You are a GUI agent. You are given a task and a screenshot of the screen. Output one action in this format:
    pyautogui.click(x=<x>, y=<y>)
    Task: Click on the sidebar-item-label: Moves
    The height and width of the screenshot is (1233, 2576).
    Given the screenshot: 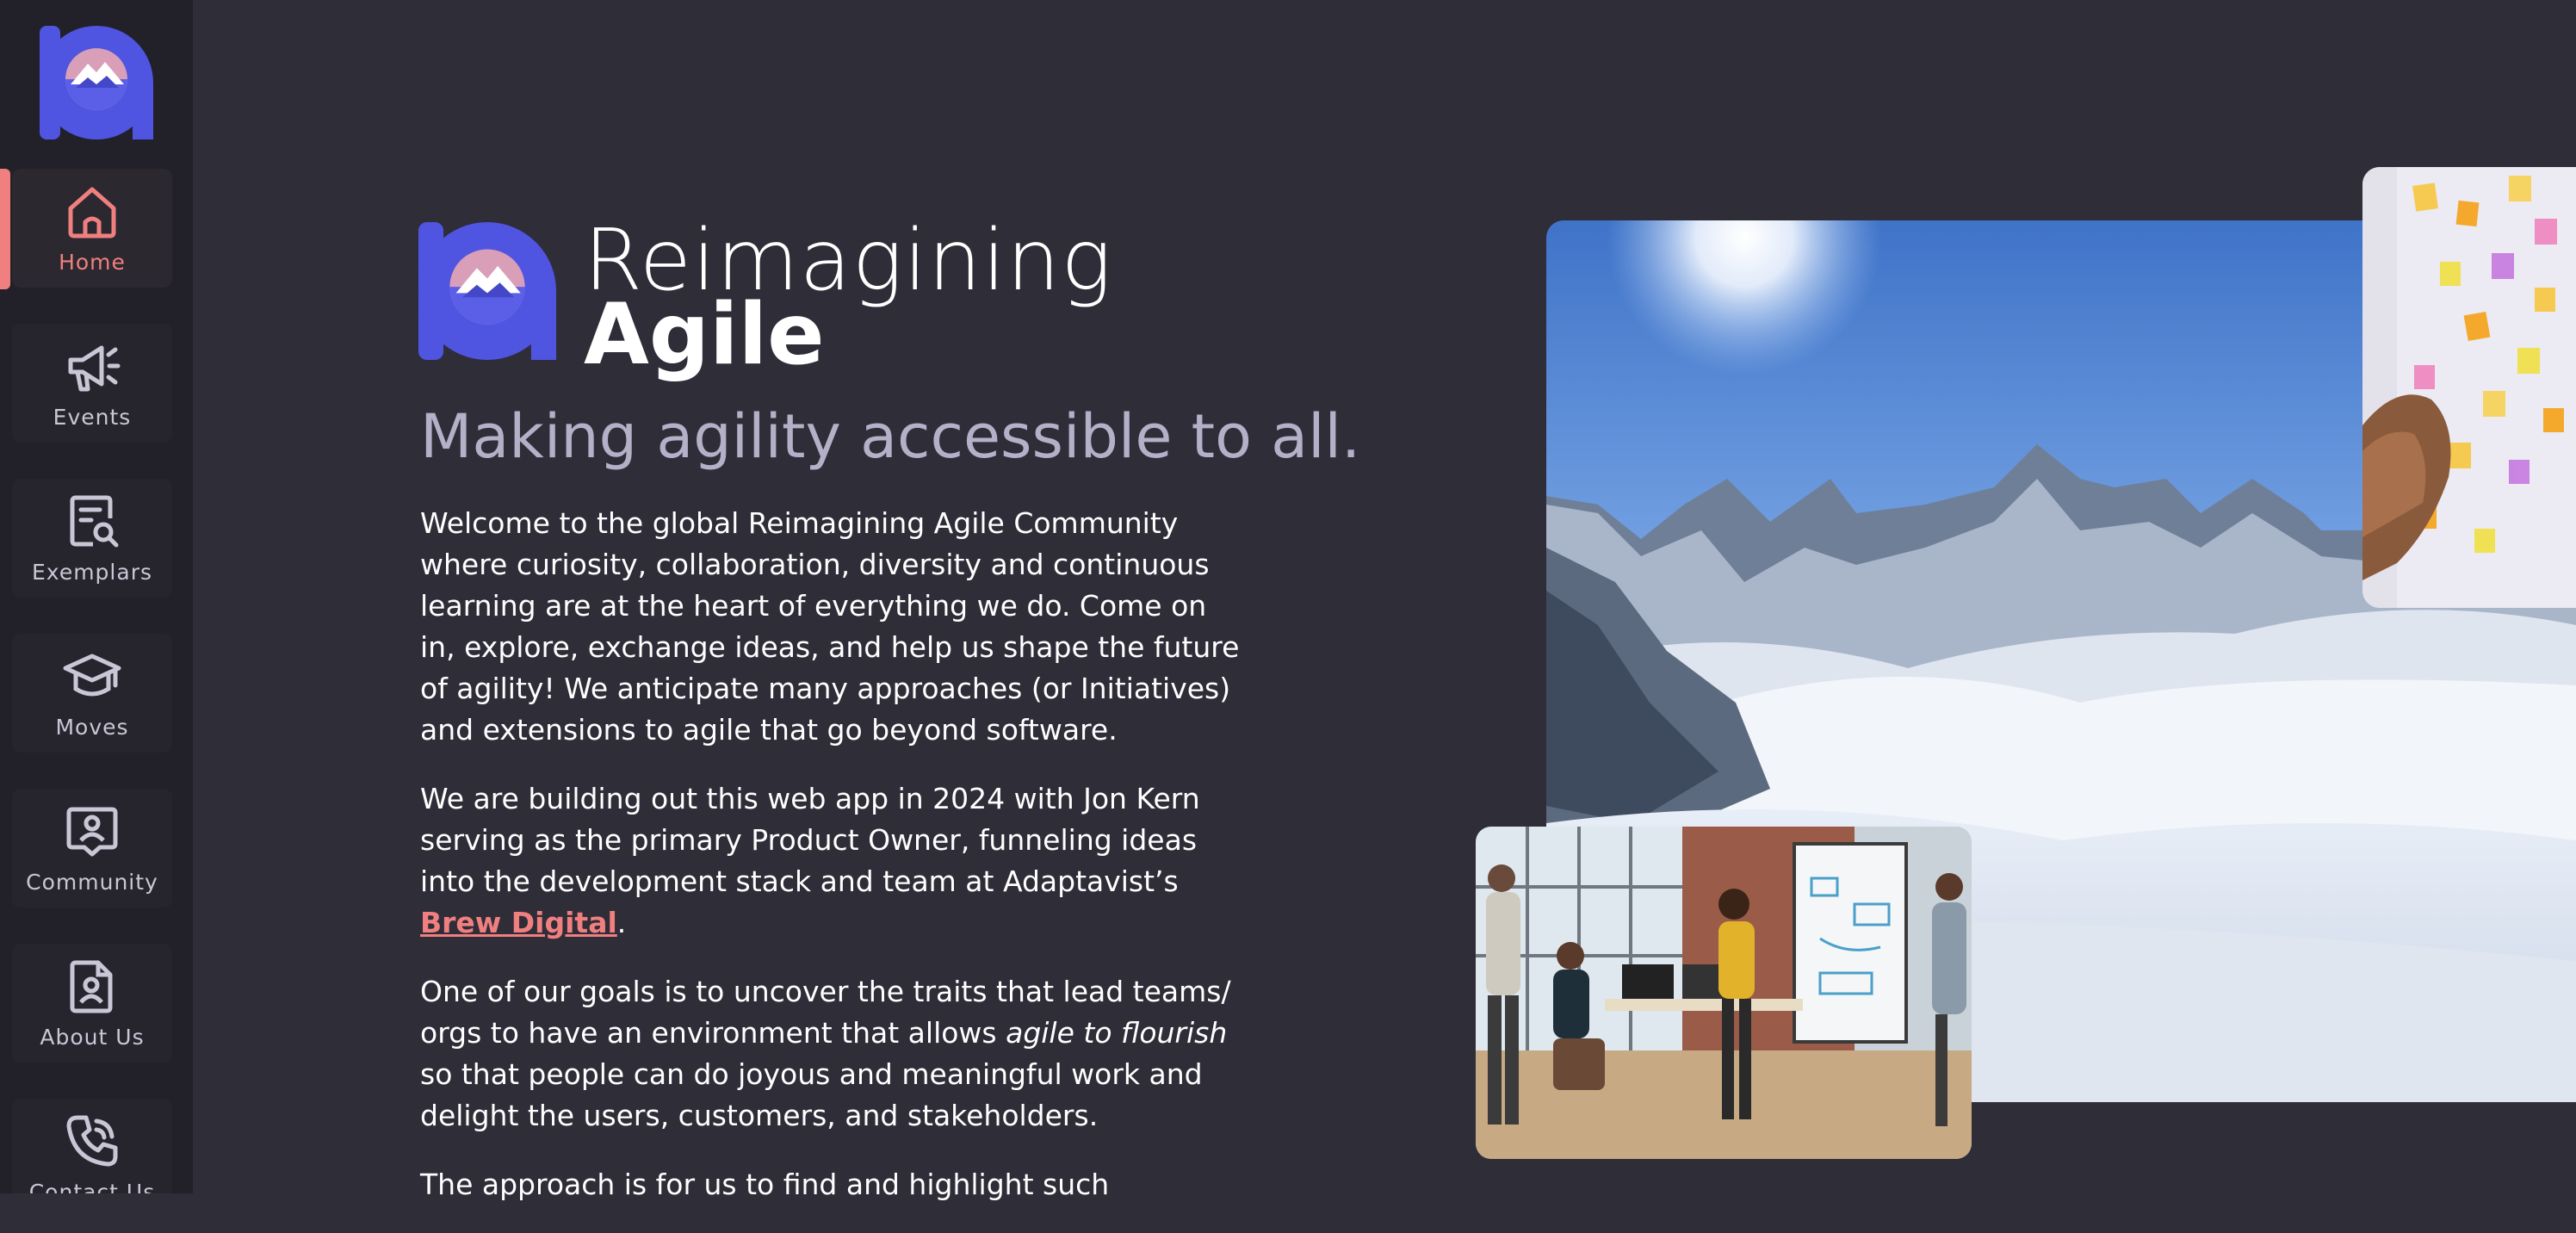 What is the action you would take?
    pyautogui.click(x=92, y=728)
    